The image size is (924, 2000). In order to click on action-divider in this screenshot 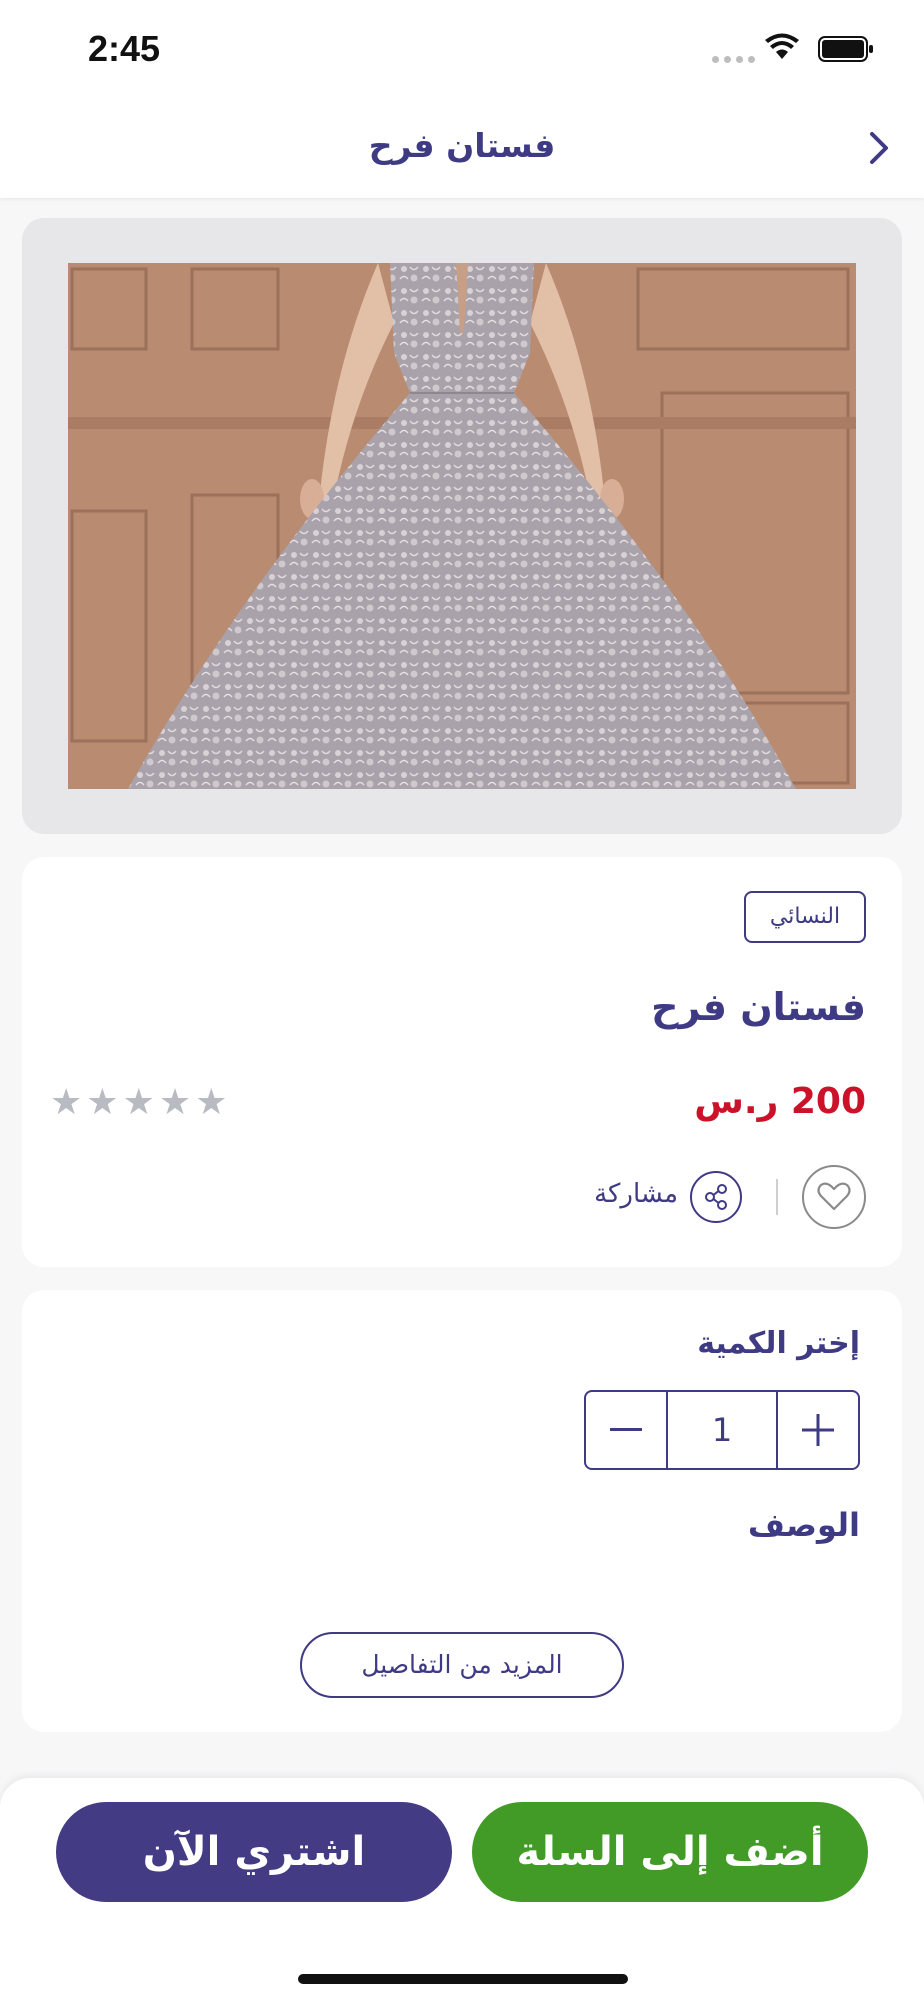, I will do `click(777, 1197)`.